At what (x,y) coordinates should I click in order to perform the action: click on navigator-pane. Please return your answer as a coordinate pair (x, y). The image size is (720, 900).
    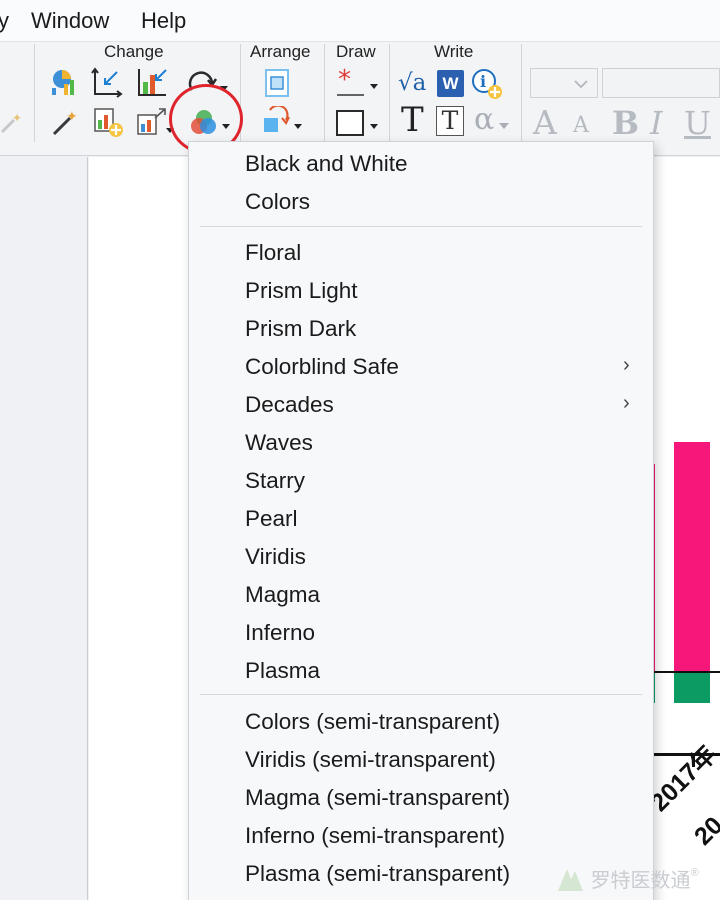
    Looking at the image, I should click on (44, 528).